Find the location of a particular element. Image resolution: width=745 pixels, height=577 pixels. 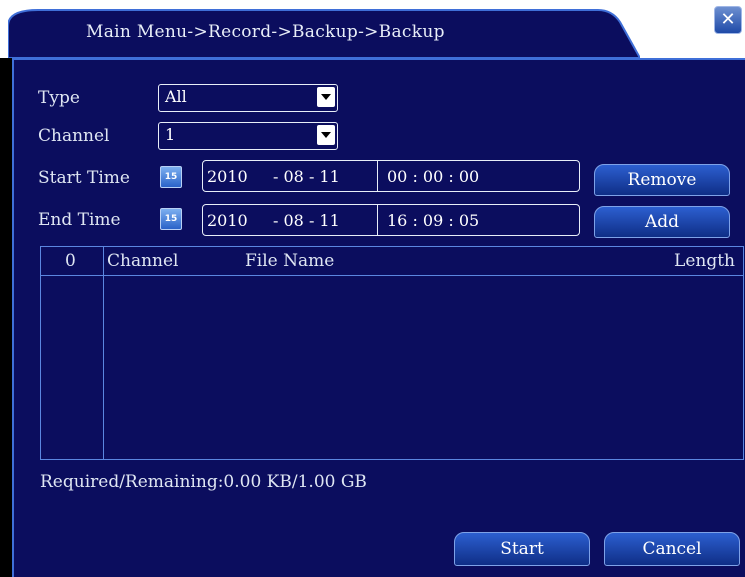

end-time-label: End Time is located at coordinates (79, 220).